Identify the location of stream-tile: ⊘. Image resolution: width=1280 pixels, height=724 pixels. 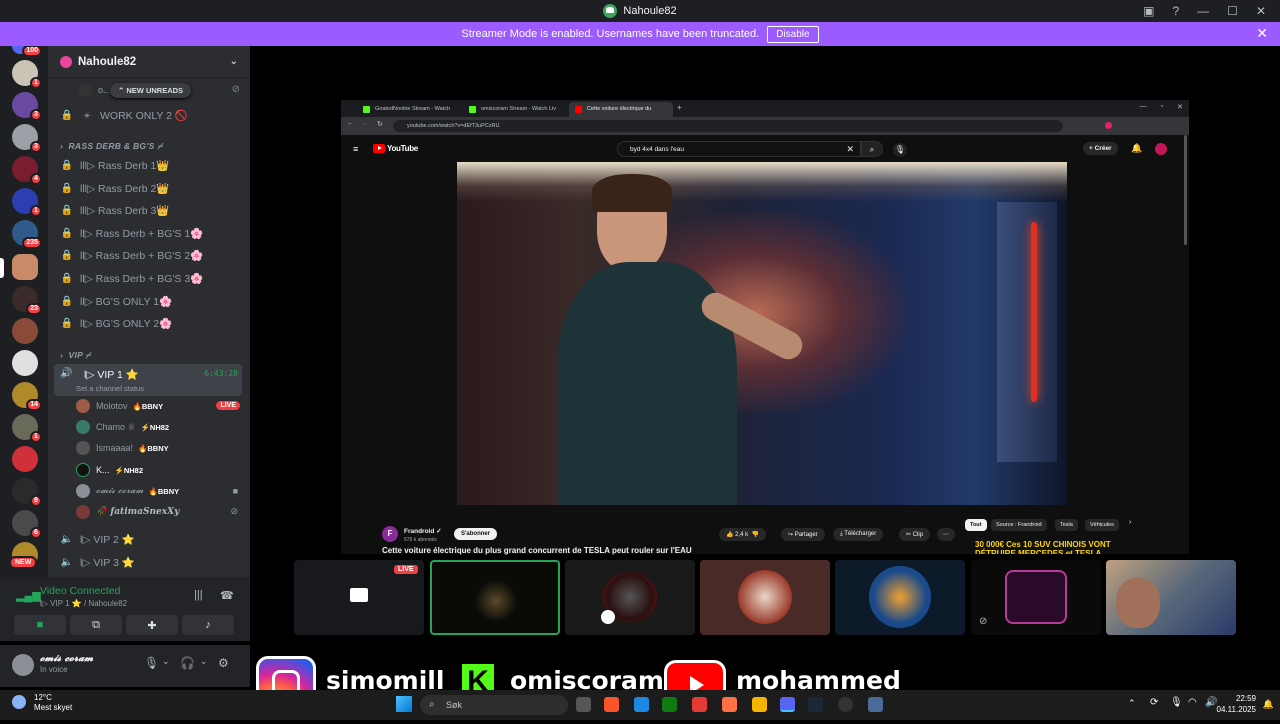
(1036, 597).